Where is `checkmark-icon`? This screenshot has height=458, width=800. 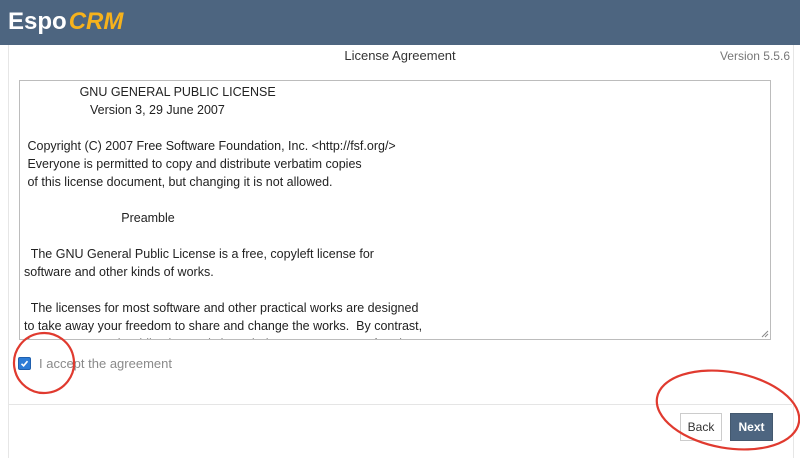 checkmark-icon is located at coordinates (24, 363).